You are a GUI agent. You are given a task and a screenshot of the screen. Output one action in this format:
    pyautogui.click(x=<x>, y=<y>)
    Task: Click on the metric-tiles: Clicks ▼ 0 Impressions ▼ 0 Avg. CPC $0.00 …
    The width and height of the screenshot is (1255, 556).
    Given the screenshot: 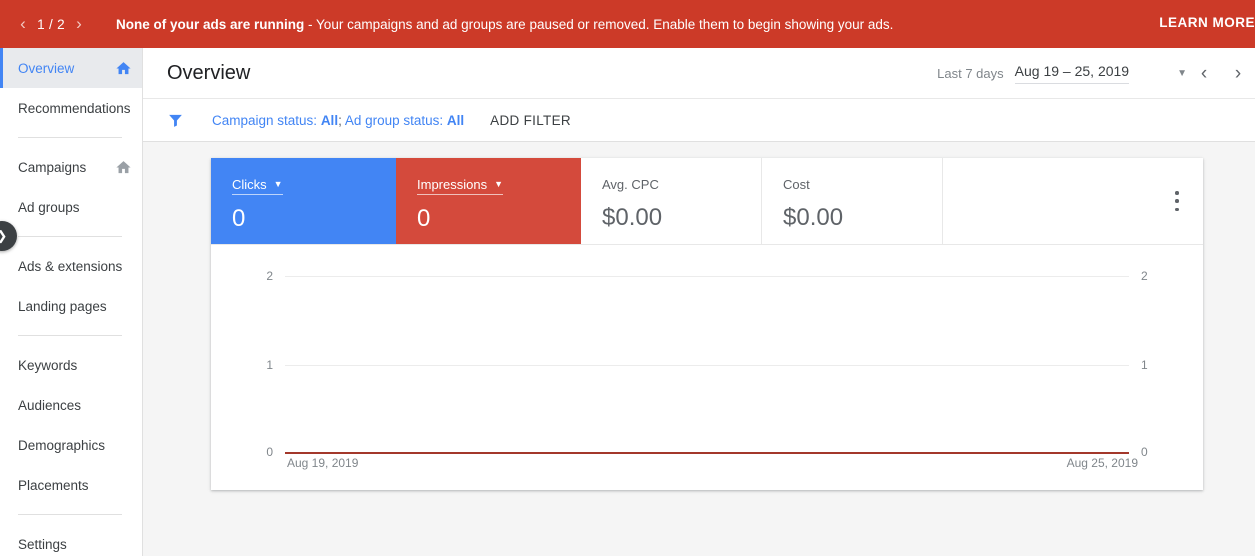 What is the action you would take?
    pyautogui.click(x=707, y=201)
    